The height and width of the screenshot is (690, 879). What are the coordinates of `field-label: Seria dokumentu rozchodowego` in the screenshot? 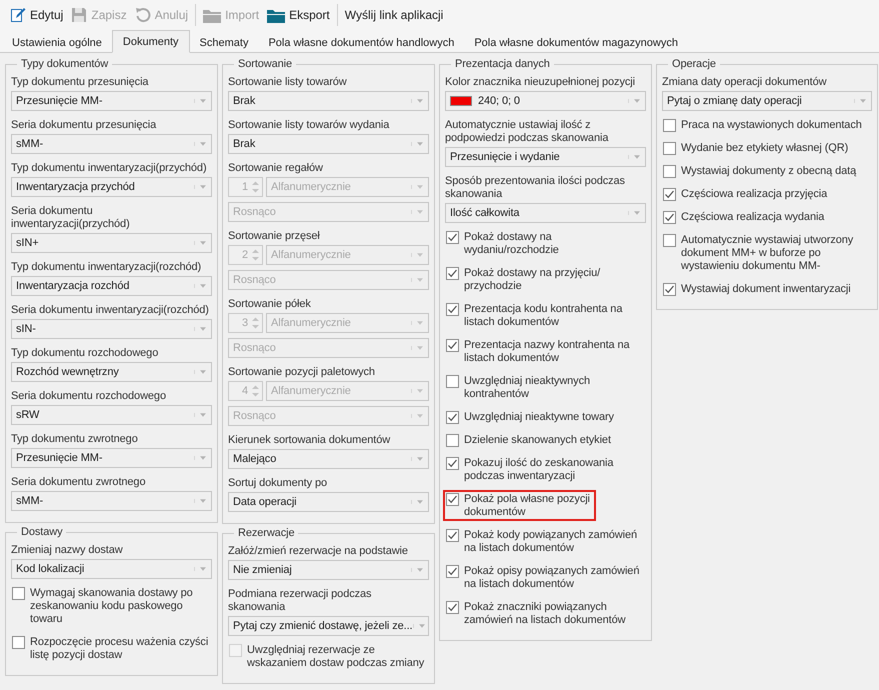 It's located at (89, 396).